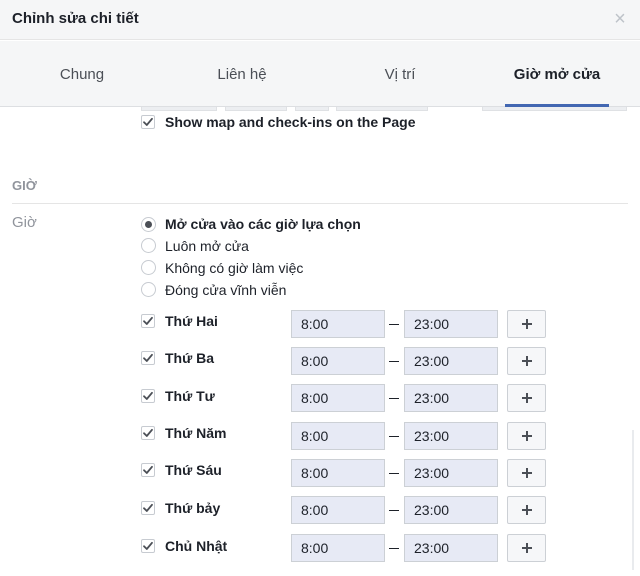 The image size is (640, 576). What do you see at coordinates (242, 74) in the screenshot?
I see `tab-contact: Liên hệ` at bounding box center [242, 74].